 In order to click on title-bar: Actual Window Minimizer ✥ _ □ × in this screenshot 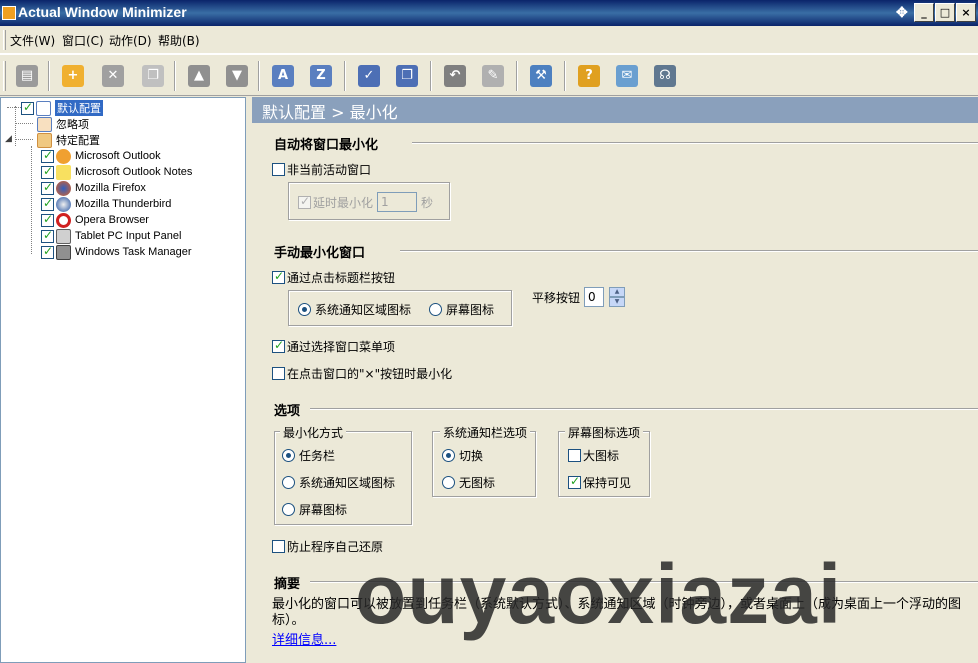, I will do `click(489, 13)`.